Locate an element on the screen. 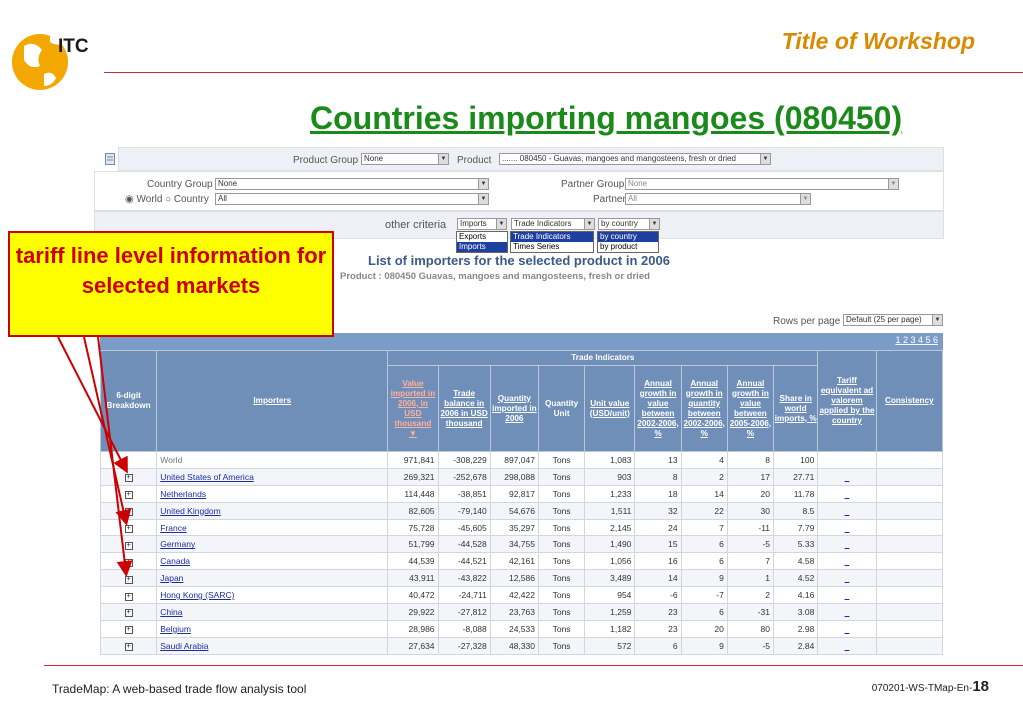  country-radio: ○ Country is located at coordinates (187, 199).